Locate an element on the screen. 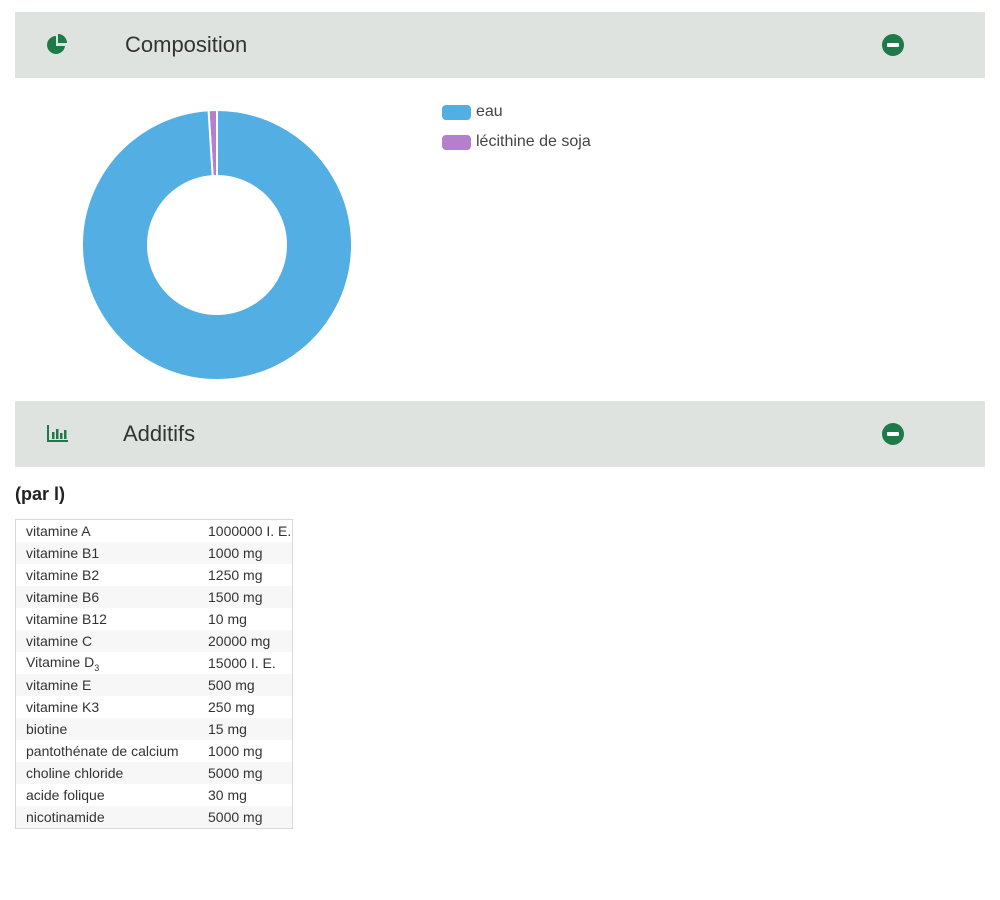 The width and height of the screenshot is (1000, 900). additive-name: pantothénate de calcium is located at coordinates (102, 751).